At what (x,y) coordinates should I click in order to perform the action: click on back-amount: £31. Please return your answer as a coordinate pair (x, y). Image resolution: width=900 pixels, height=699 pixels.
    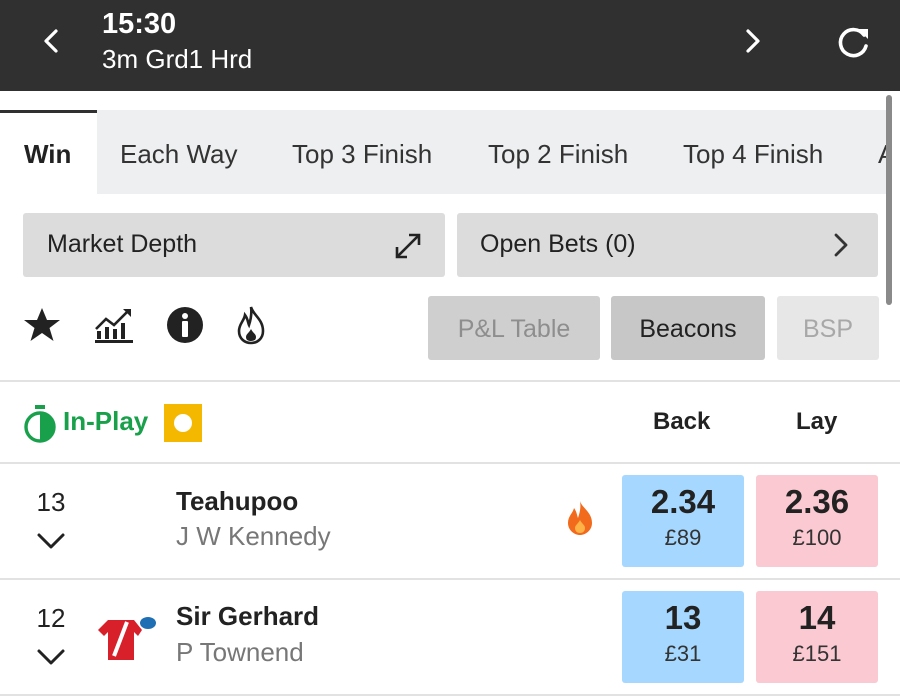
    Looking at the image, I should click on (683, 653).